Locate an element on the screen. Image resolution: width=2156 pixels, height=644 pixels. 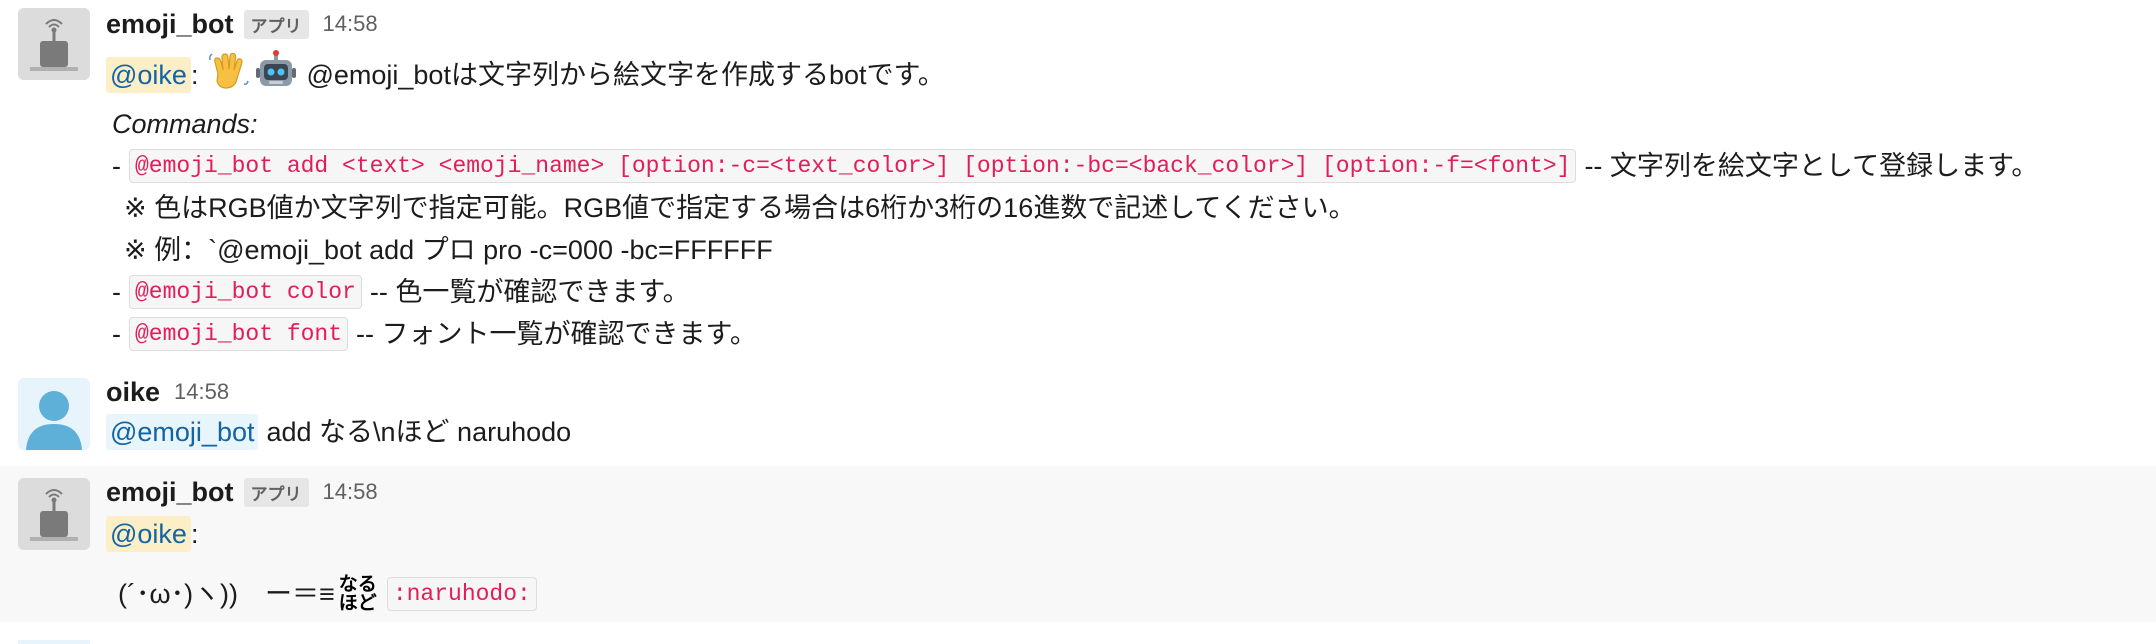
mention-line: @oike : is located at coordinates (152, 534).